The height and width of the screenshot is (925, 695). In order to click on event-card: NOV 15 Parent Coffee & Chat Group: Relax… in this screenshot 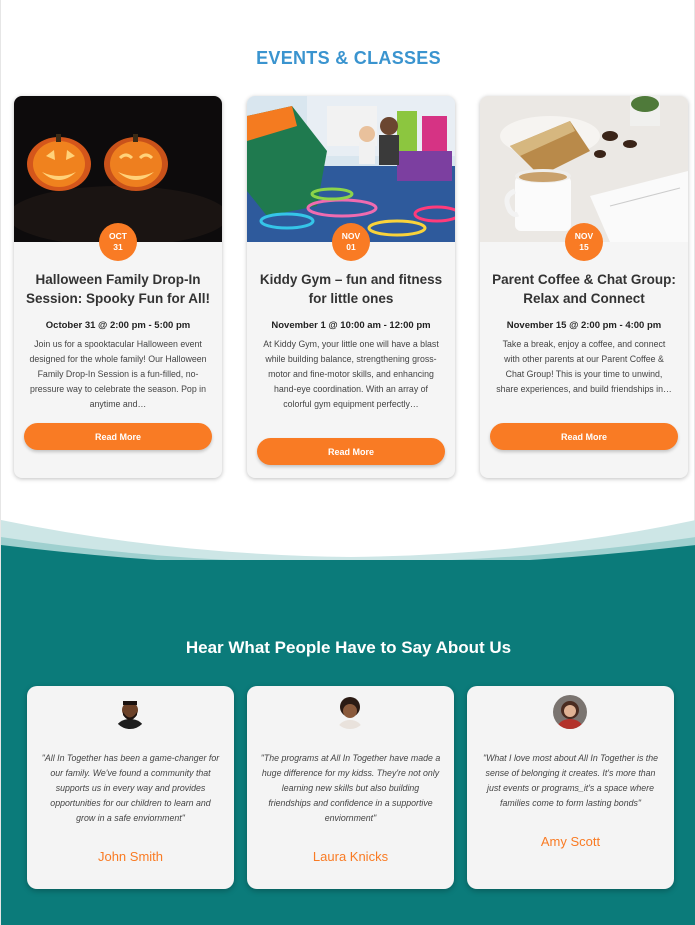, I will do `click(584, 287)`.